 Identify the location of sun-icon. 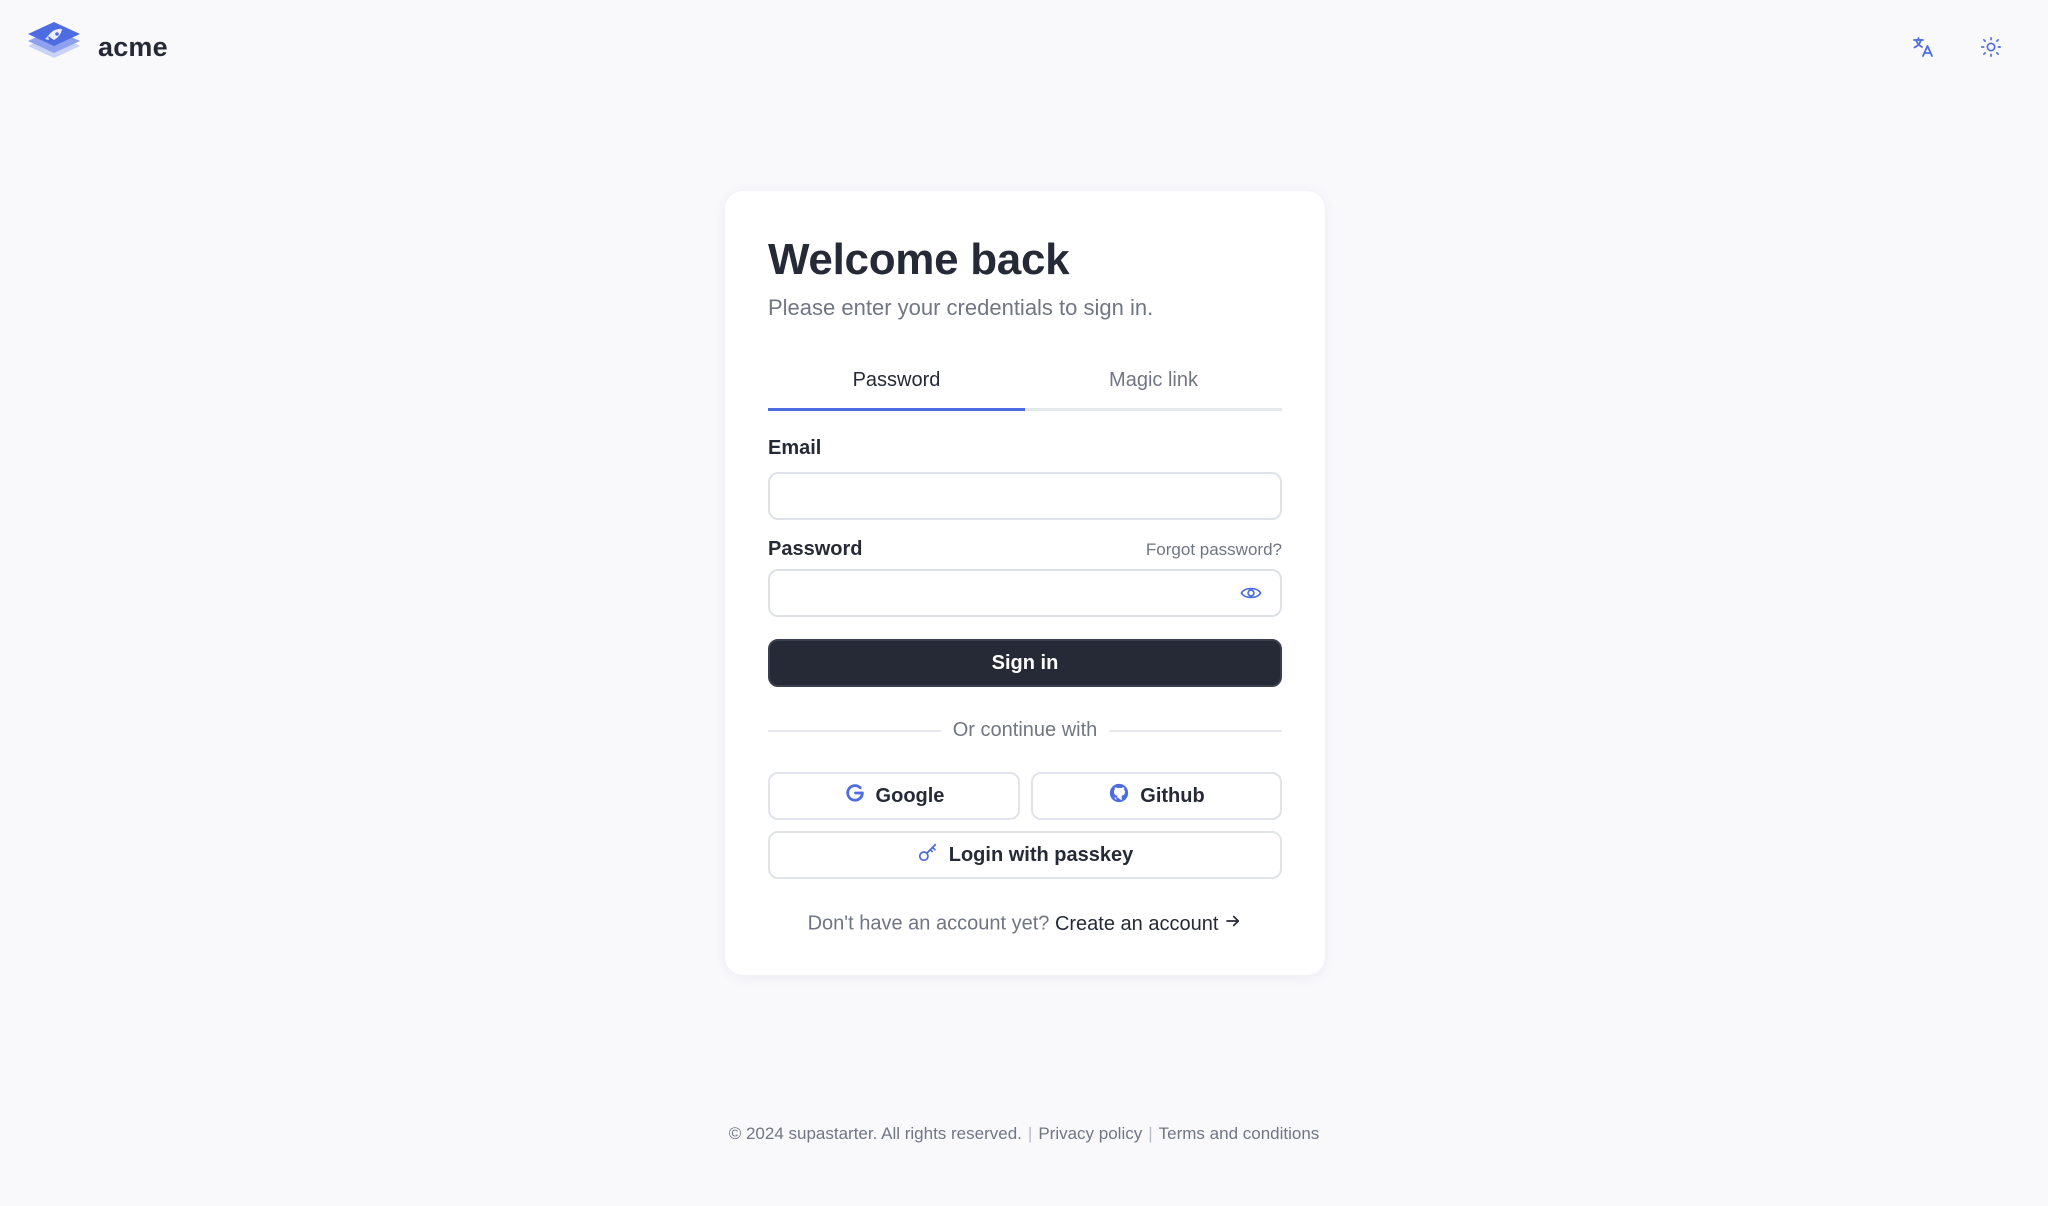
(1991, 47).